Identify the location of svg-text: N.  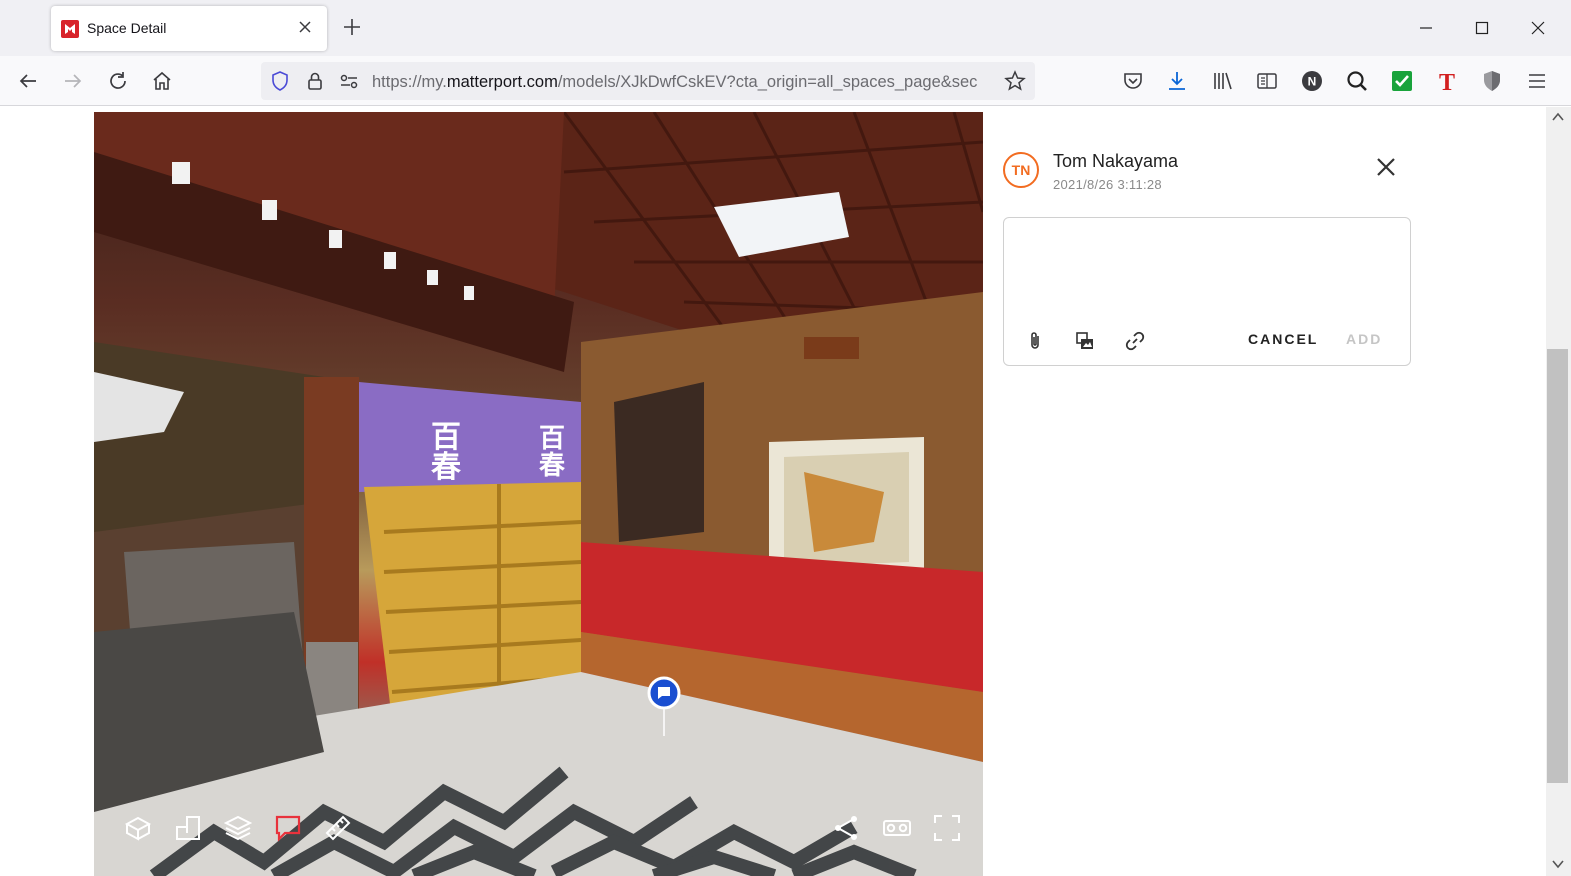
(1312, 82).